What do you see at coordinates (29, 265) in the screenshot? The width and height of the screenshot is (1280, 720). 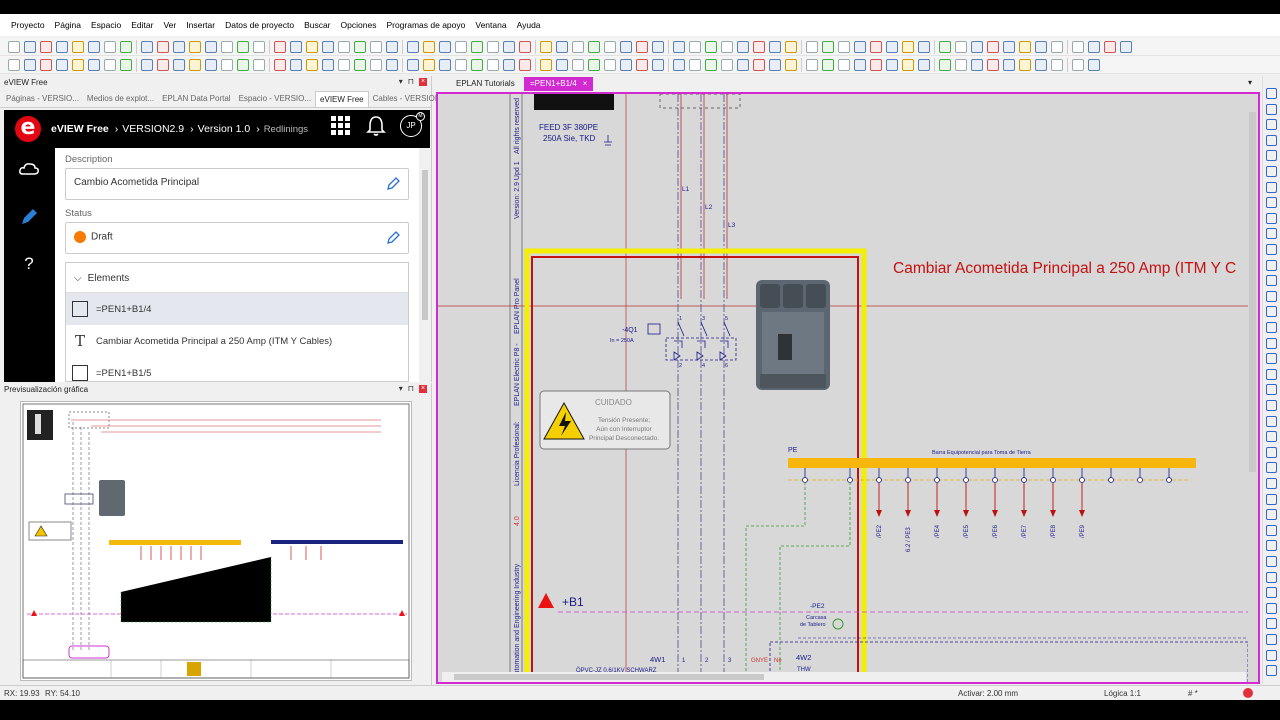 I see `help-icon: ?` at bounding box center [29, 265].